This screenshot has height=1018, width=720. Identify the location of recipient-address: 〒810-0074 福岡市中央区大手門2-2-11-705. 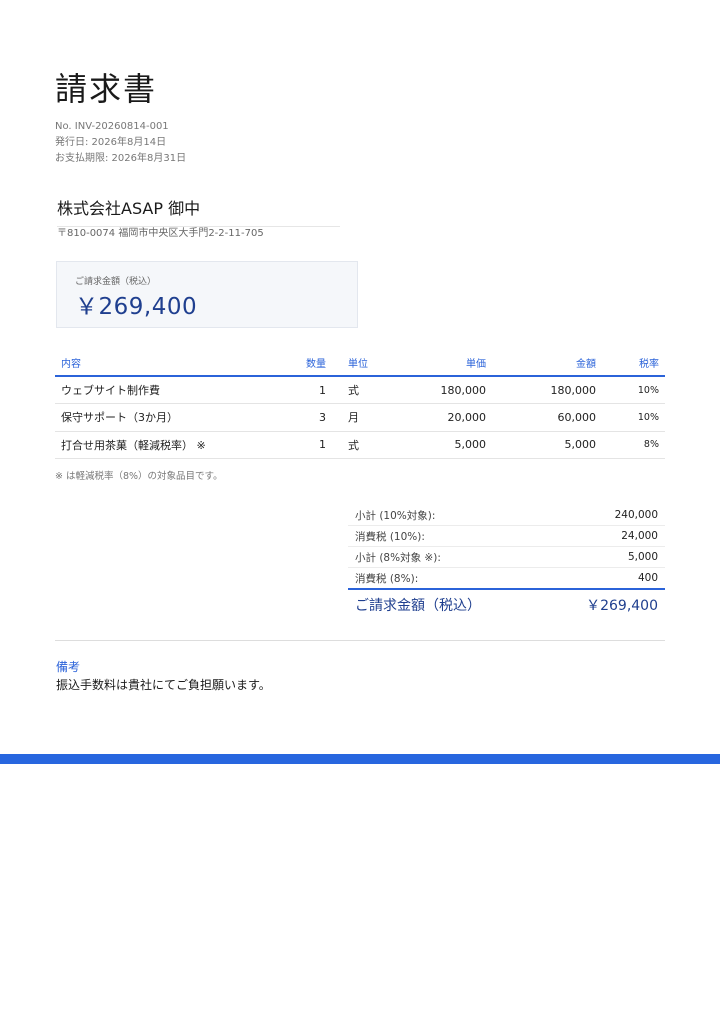
(160, 233).